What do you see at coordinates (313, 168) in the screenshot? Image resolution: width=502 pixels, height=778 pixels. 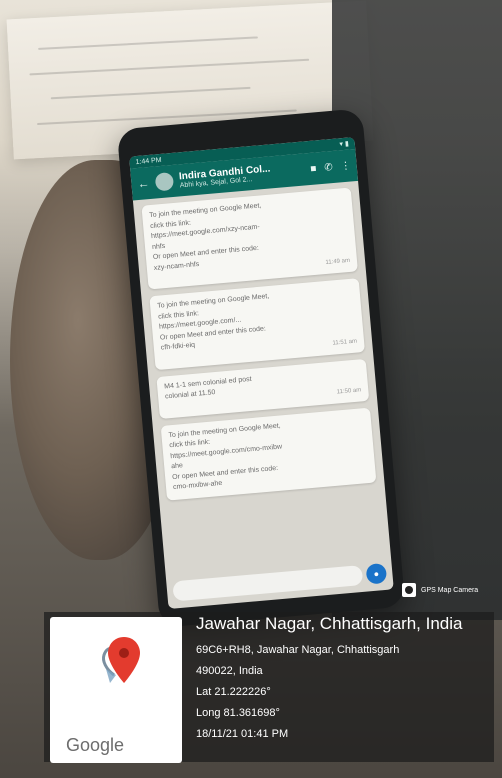 I see `video-call-icon: ■` at bounding box center [313, 168].